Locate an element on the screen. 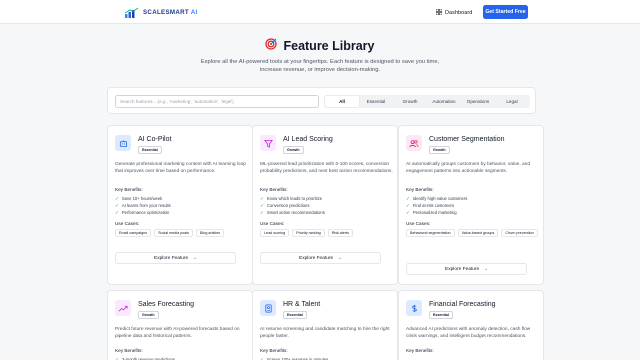  use-case-tags: Lead scoring Priority ranking Risk alerts is located at coordinates (327, 233).